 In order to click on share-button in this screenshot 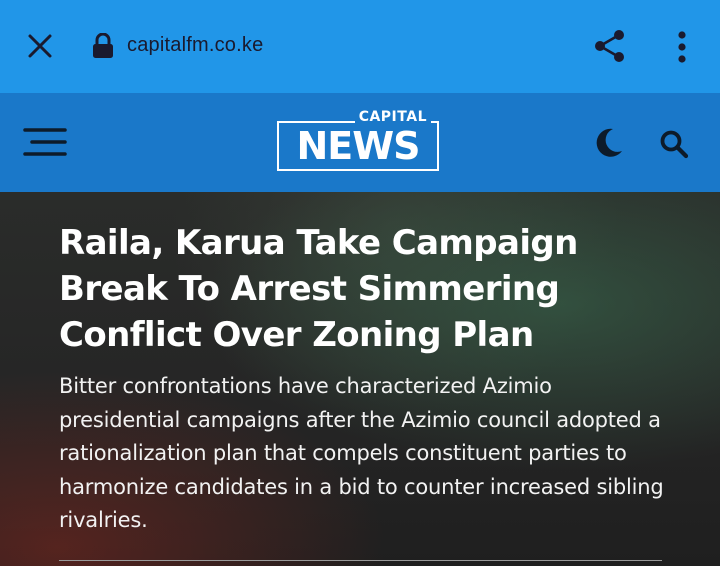, I will do `click(610, 46)`.